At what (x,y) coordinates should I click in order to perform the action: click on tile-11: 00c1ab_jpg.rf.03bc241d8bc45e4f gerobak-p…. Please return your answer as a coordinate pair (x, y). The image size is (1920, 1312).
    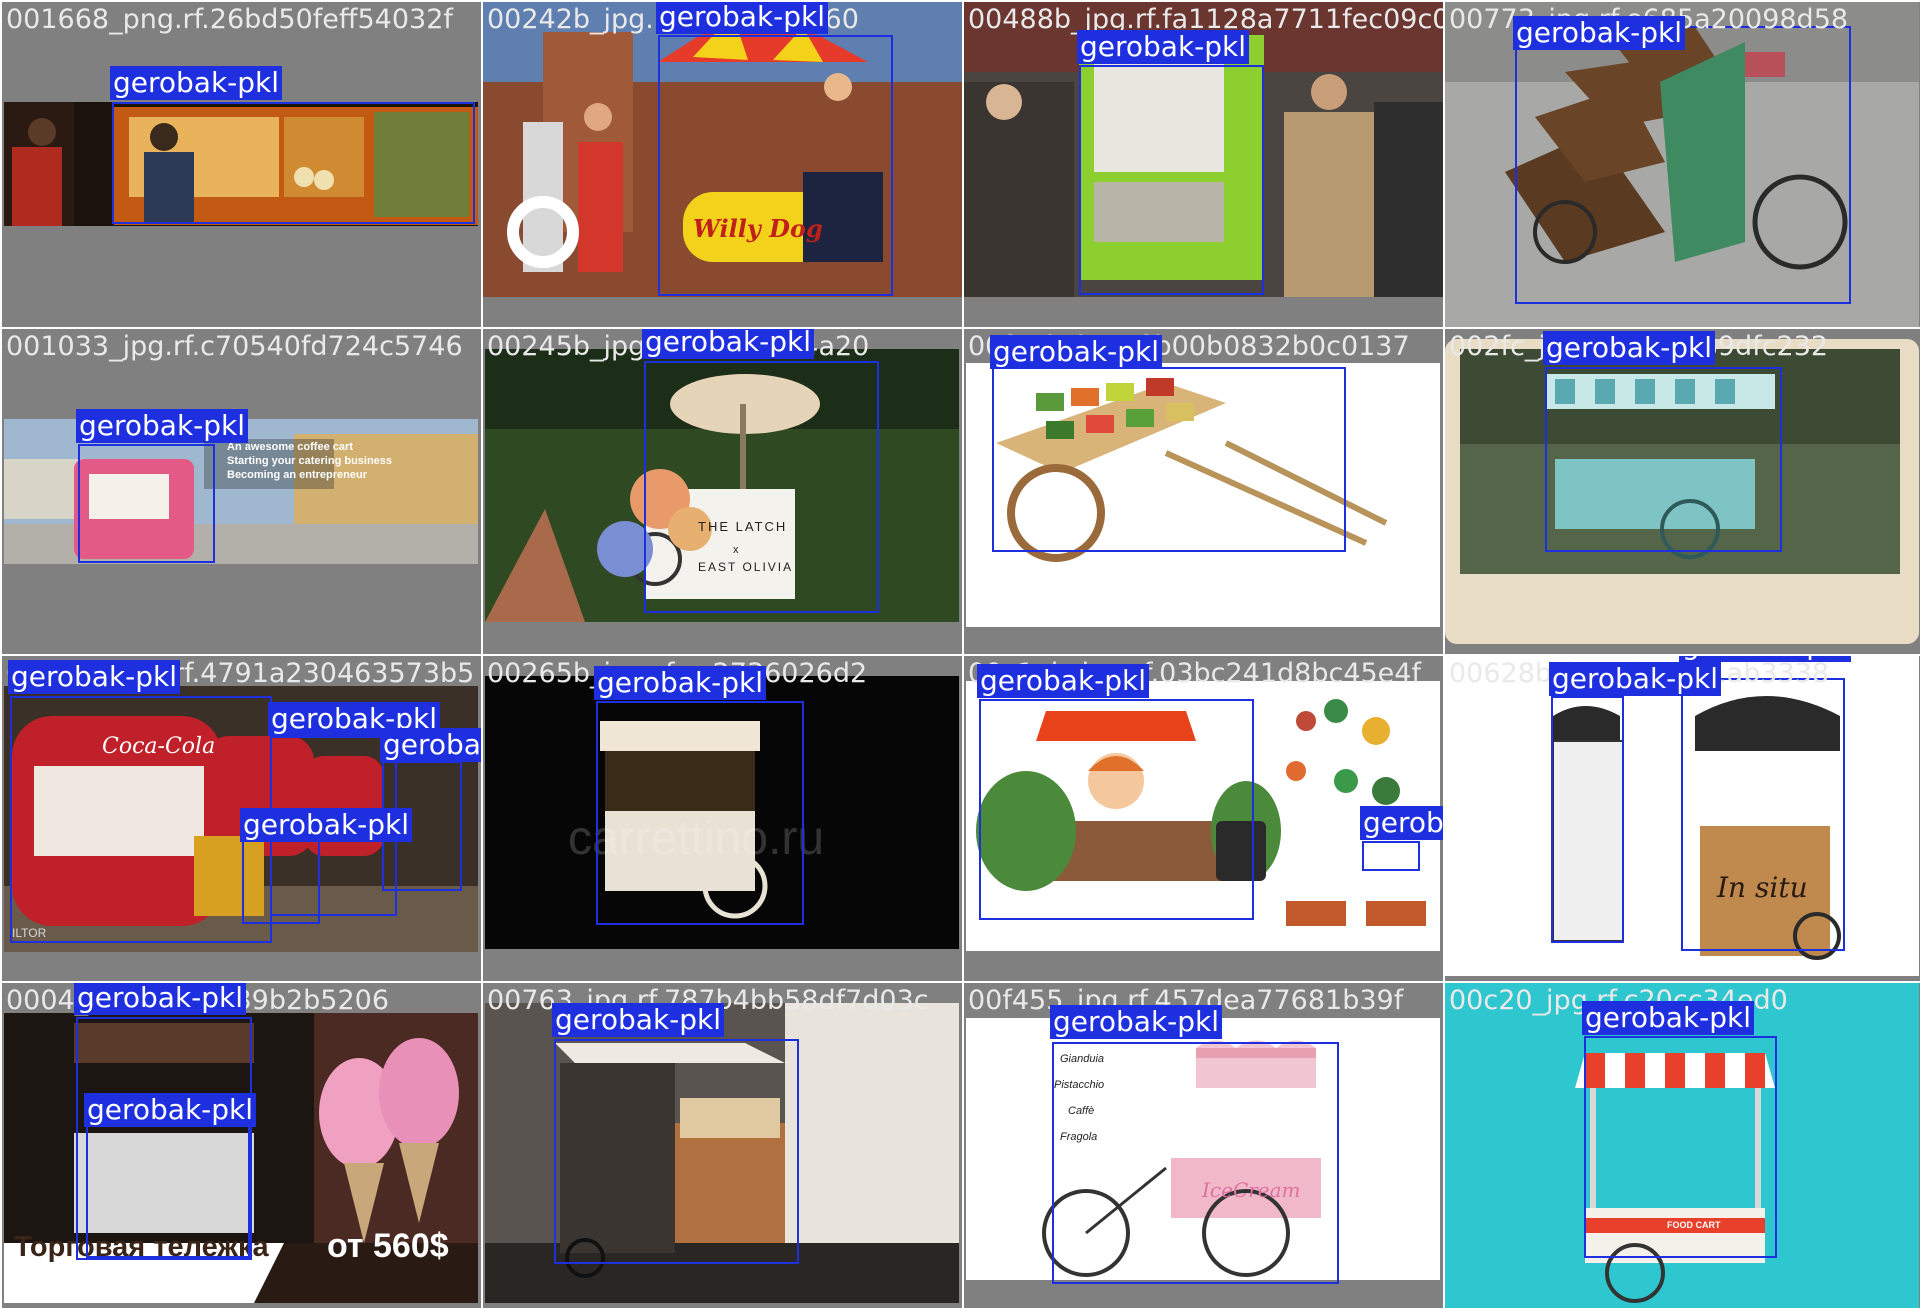
    Looking at the image, I should click on (1203, 818).